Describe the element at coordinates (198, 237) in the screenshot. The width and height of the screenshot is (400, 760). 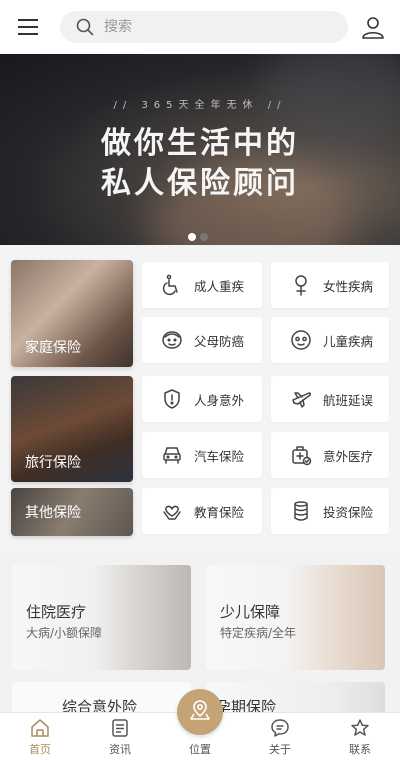
I see `carousel-dots` at that location.